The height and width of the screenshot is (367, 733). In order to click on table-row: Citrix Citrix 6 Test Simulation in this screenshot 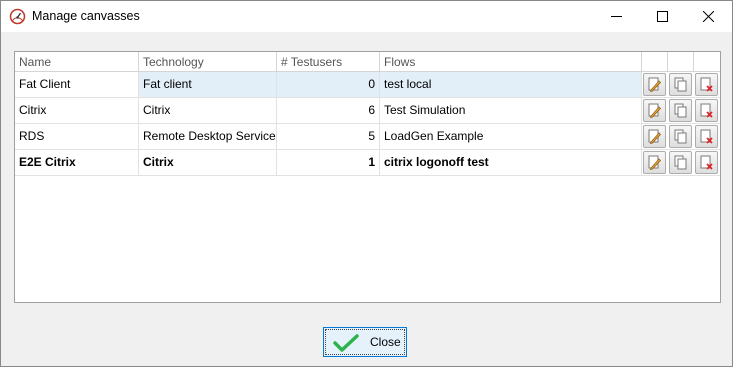, I will do `click(367, 111)`.